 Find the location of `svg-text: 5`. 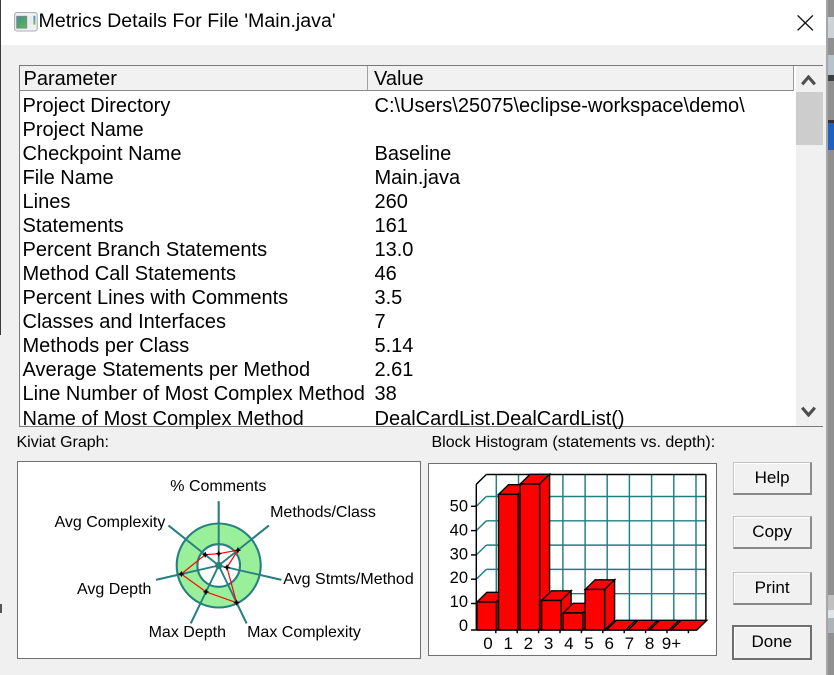

svg-text: 5 is located at coordinates (588, 643).